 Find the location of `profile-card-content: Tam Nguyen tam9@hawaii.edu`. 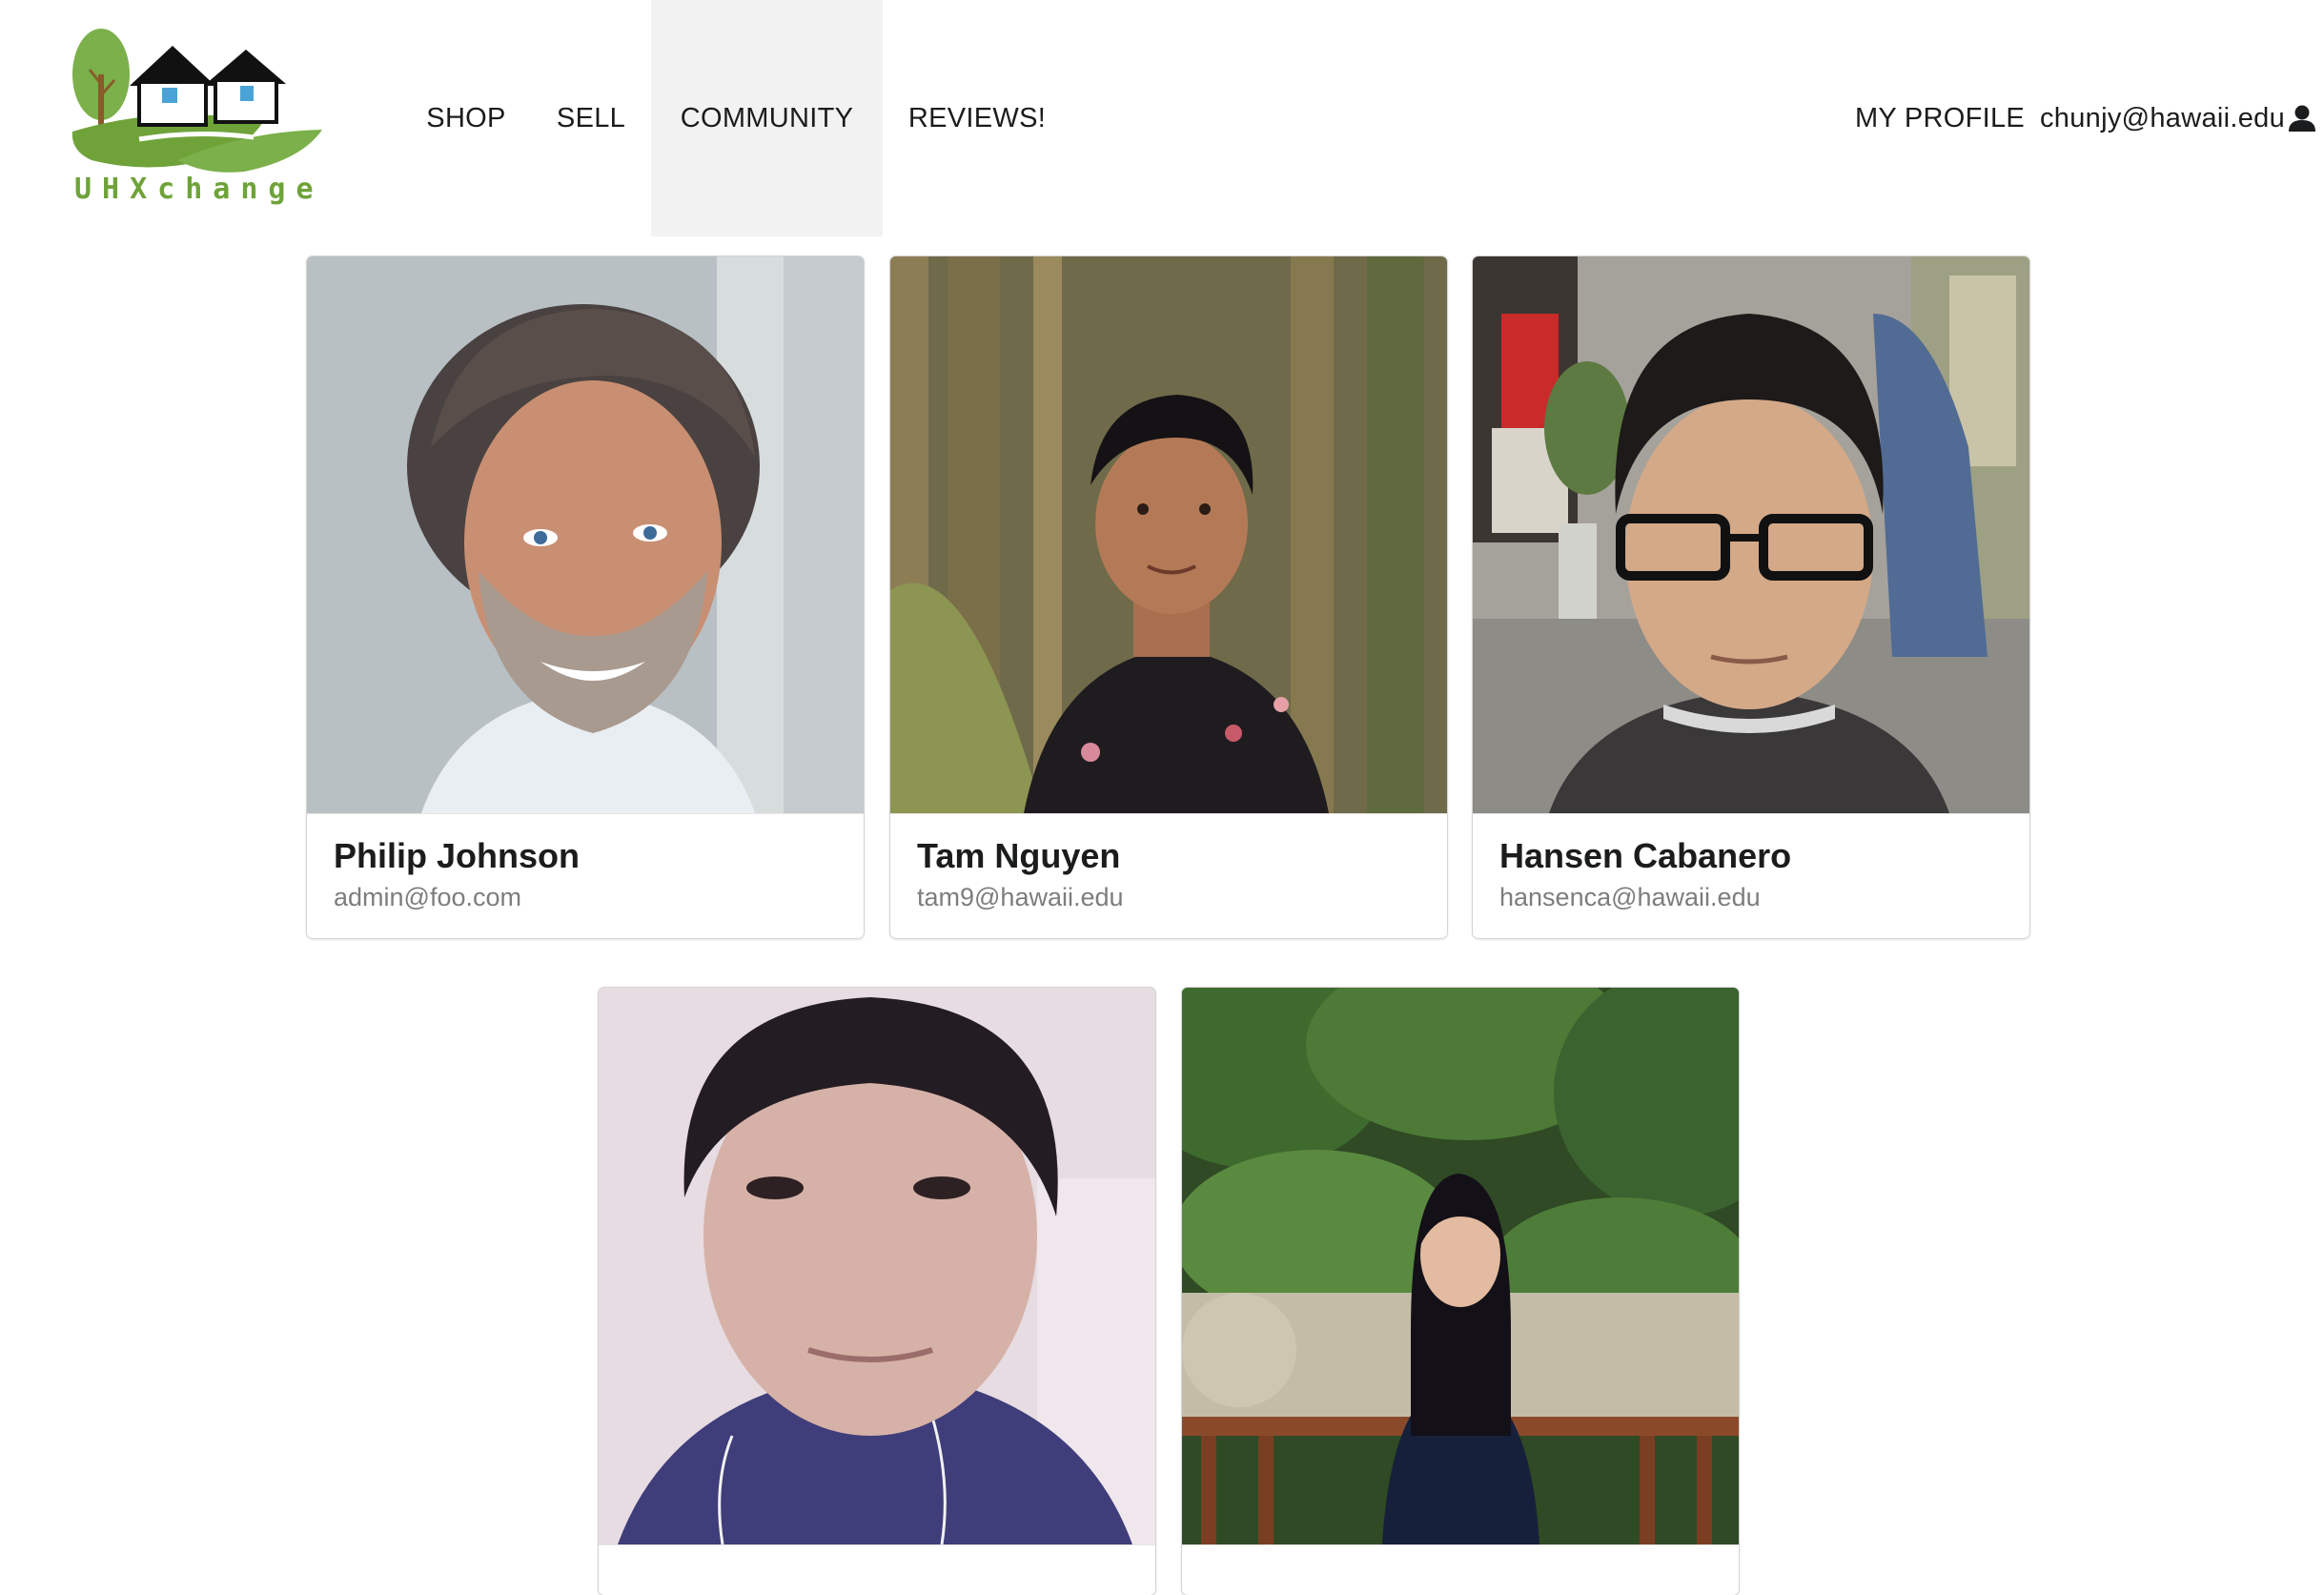

profile-card-content: Tam Nguyen tam9@hawaii.edu is located at coordinates (1168, 875).